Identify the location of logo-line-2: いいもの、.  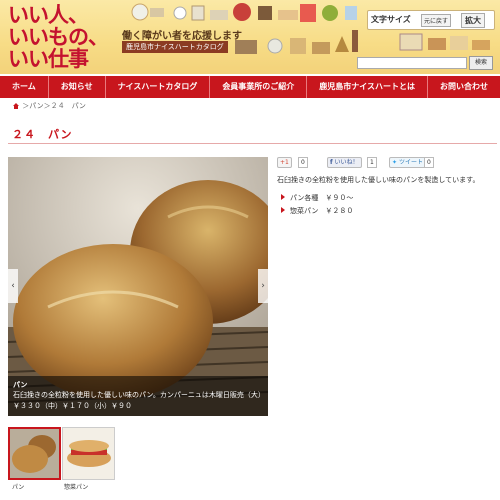
(58, 36).